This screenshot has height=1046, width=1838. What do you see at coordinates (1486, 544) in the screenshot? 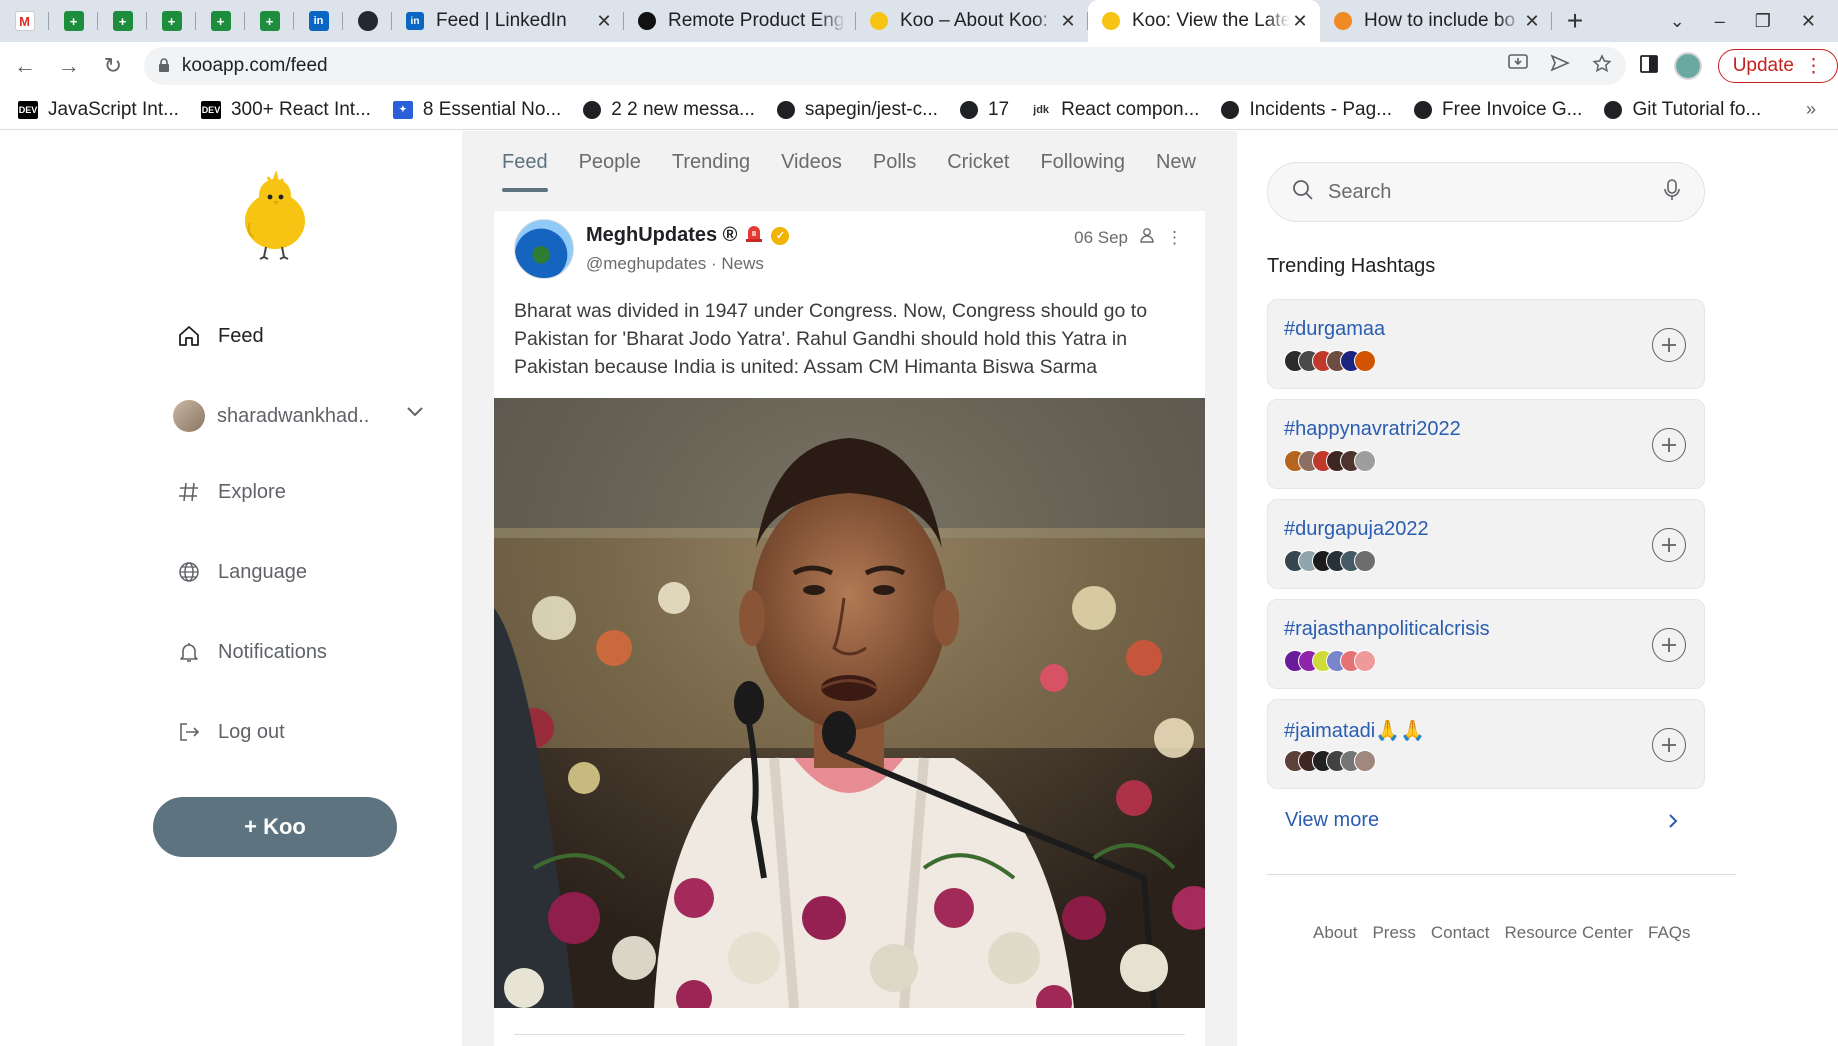
I see `hashtag-card: #durgapuja2022` at bounding box center [1486, 544].